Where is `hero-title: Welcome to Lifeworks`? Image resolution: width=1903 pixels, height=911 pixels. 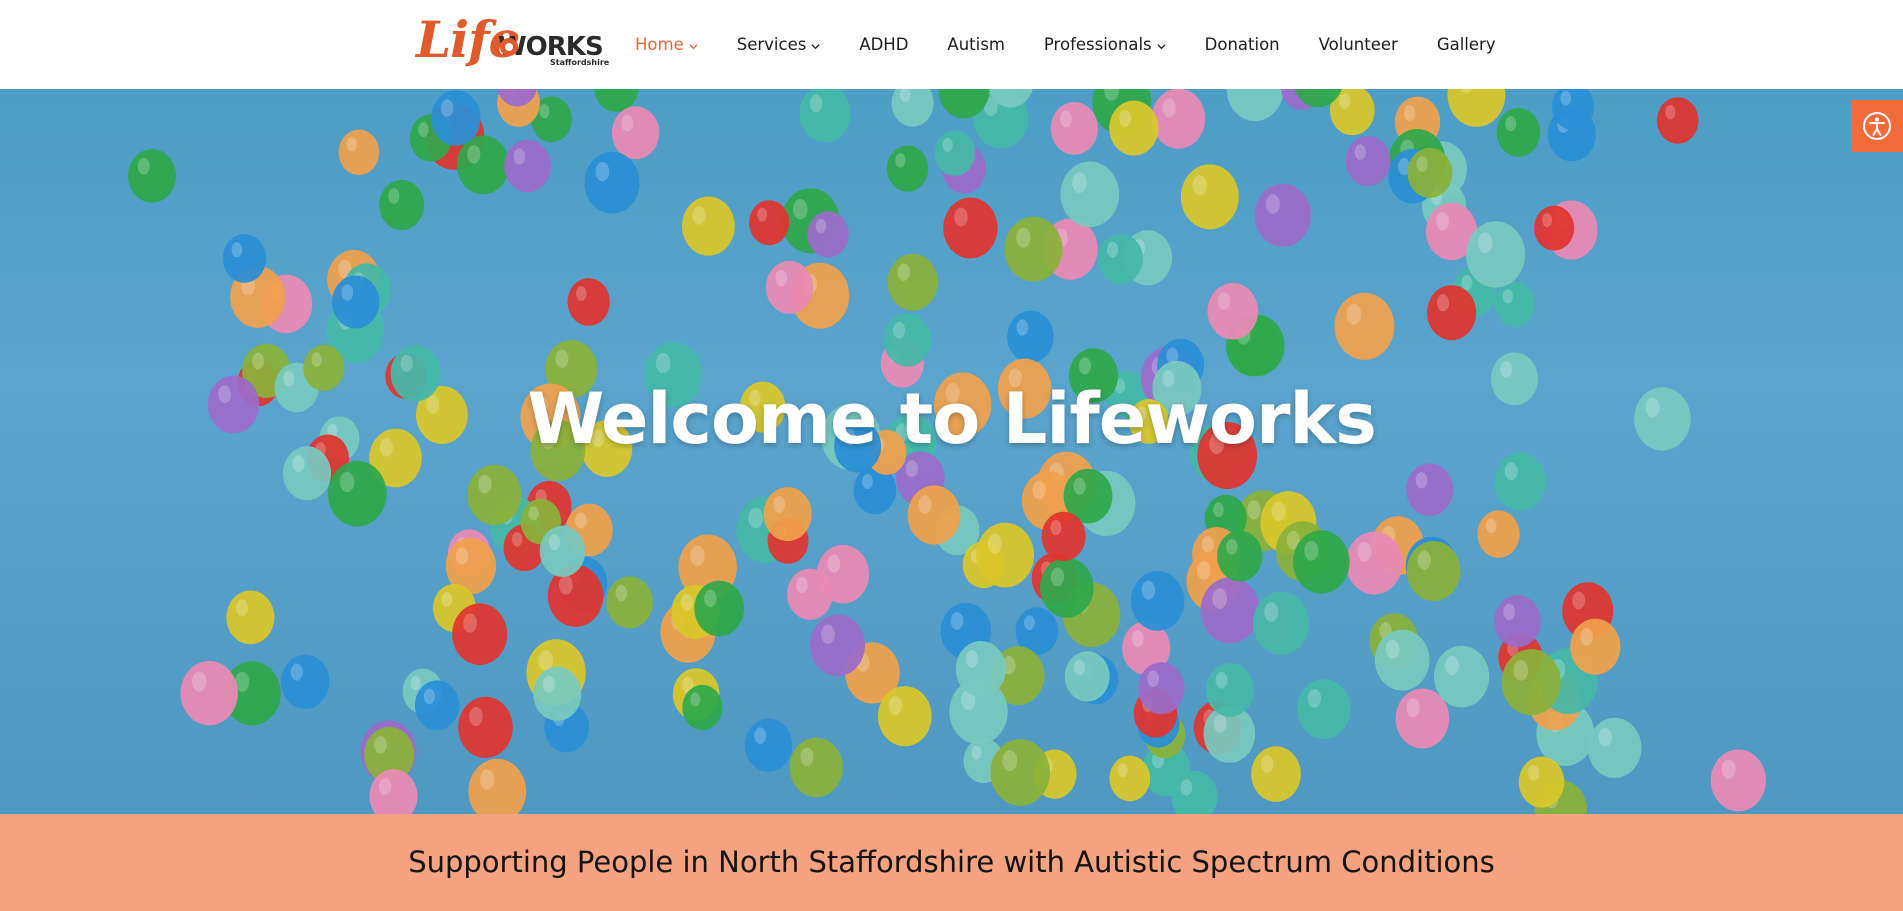 hero-title: Welcome to Lifeworks is located at coordinates (952, 419).